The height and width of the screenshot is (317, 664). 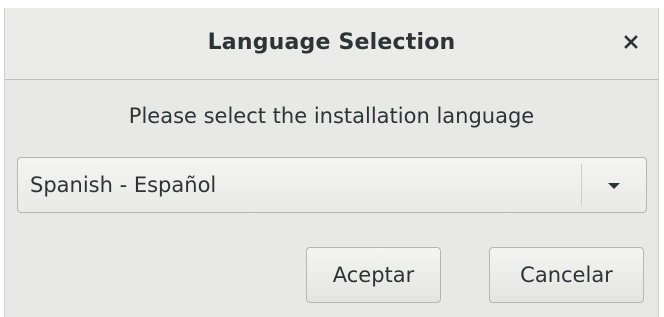 What do you see at coordinates (331, 116) in the screenshot?
I see `language-prompt: Please select the installation language` at bounding box center [331, 116].